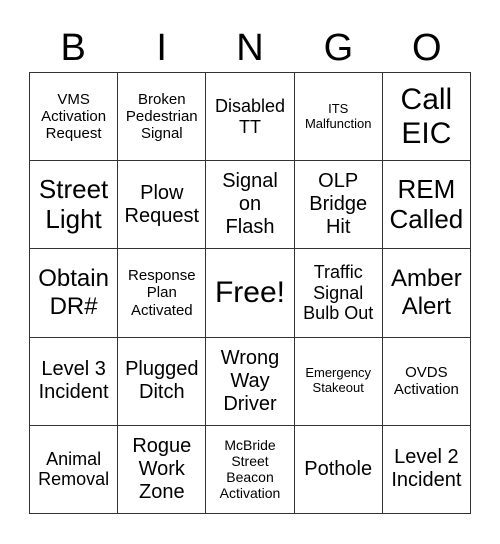  What do you see at coordinates (250, 205) in the screenshot?
I see `bingo-cell: Signal on Flash` at bounding box center [250, 205].